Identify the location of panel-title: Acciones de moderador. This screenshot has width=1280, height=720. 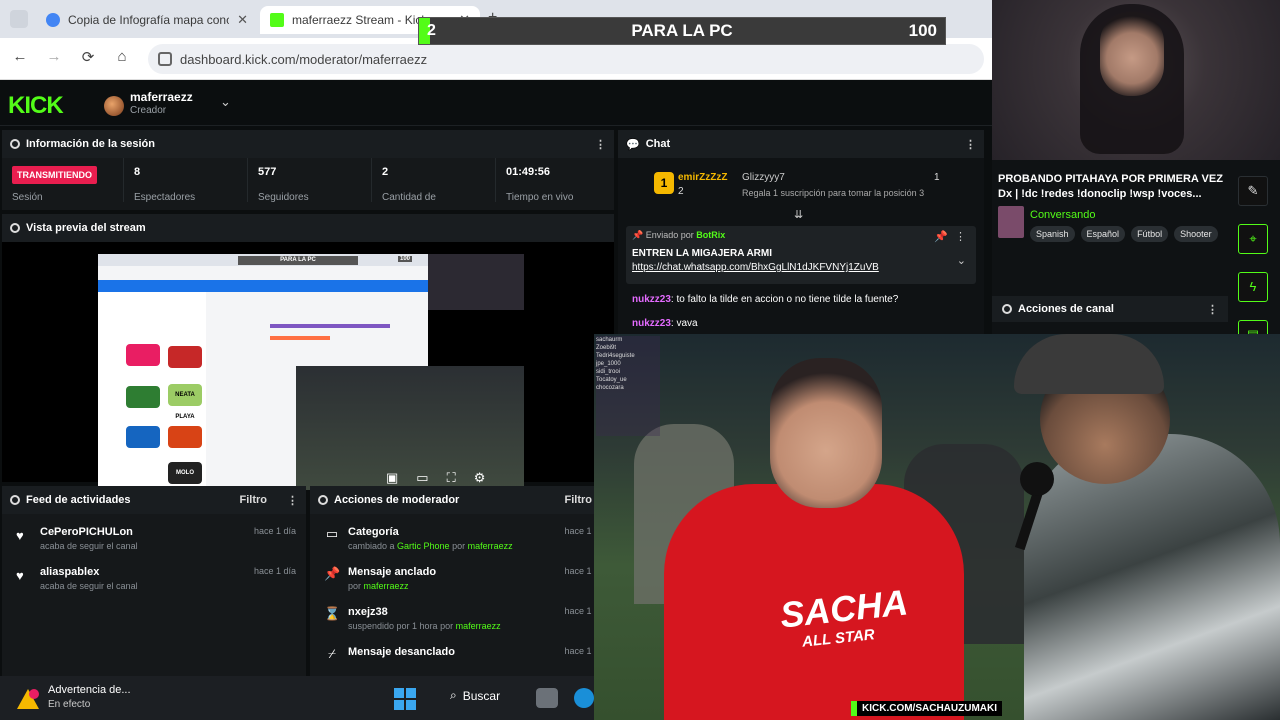
(397, 500).